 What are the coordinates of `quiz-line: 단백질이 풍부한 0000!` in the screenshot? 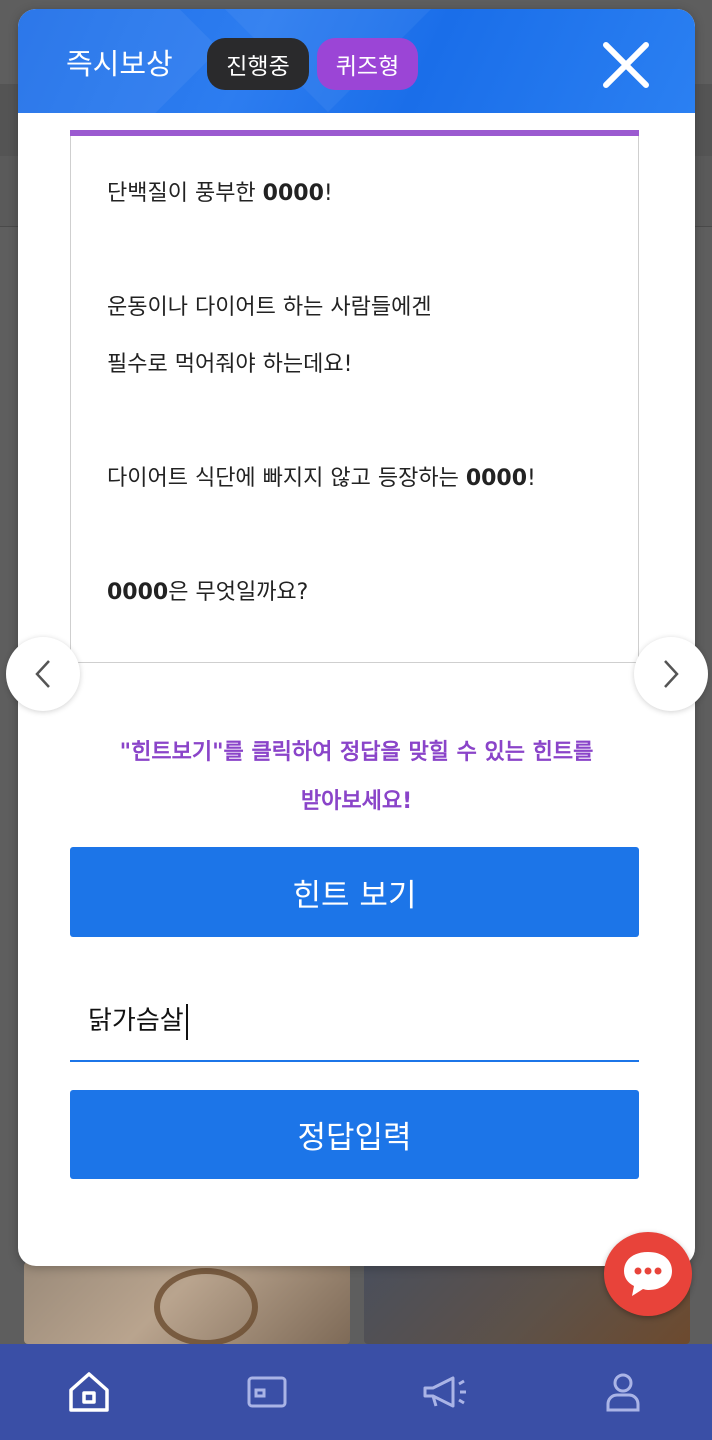 It's located at (220, 193).